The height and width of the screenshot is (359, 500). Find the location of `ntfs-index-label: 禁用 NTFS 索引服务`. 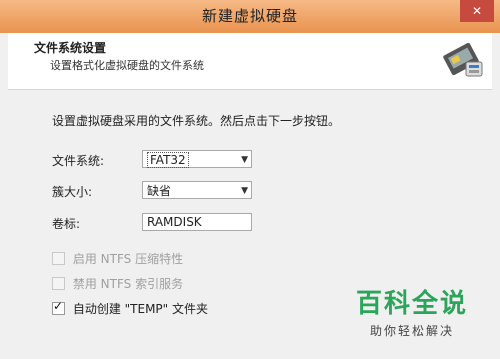

ntfs-index-label: 禁用 NTFS 索引服务 is located at coordinates (128, 284).